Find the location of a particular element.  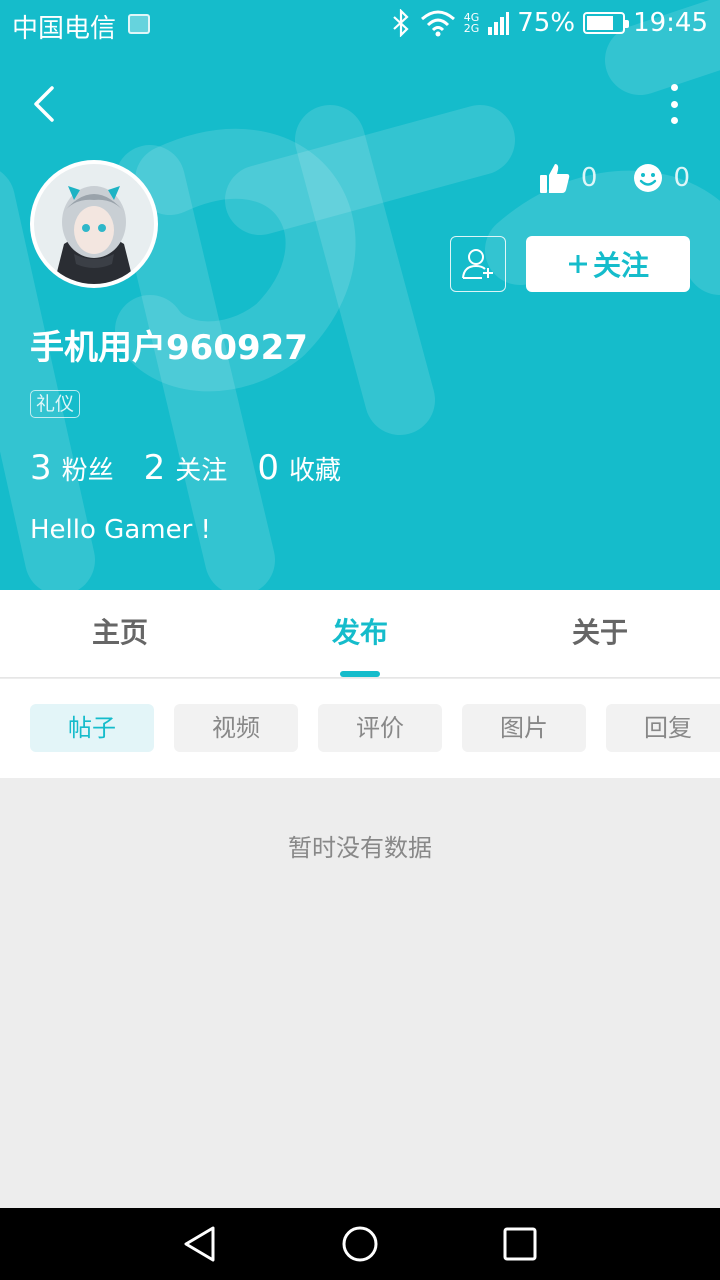

bluetooth-icon is located at coordinates (400, 23).